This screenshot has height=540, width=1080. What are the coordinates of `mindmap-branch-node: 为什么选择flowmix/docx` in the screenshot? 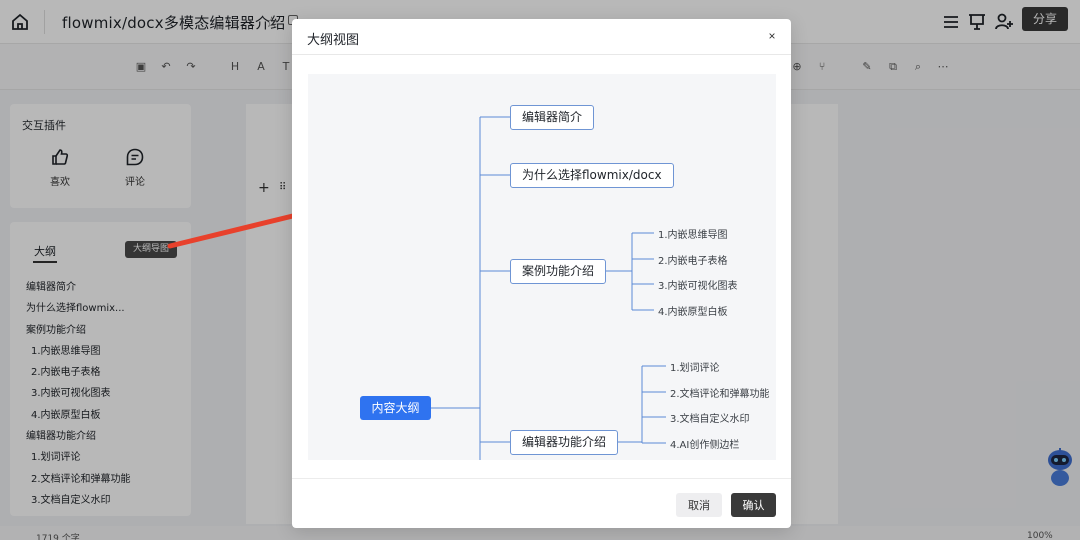 It's located at (592, 175).